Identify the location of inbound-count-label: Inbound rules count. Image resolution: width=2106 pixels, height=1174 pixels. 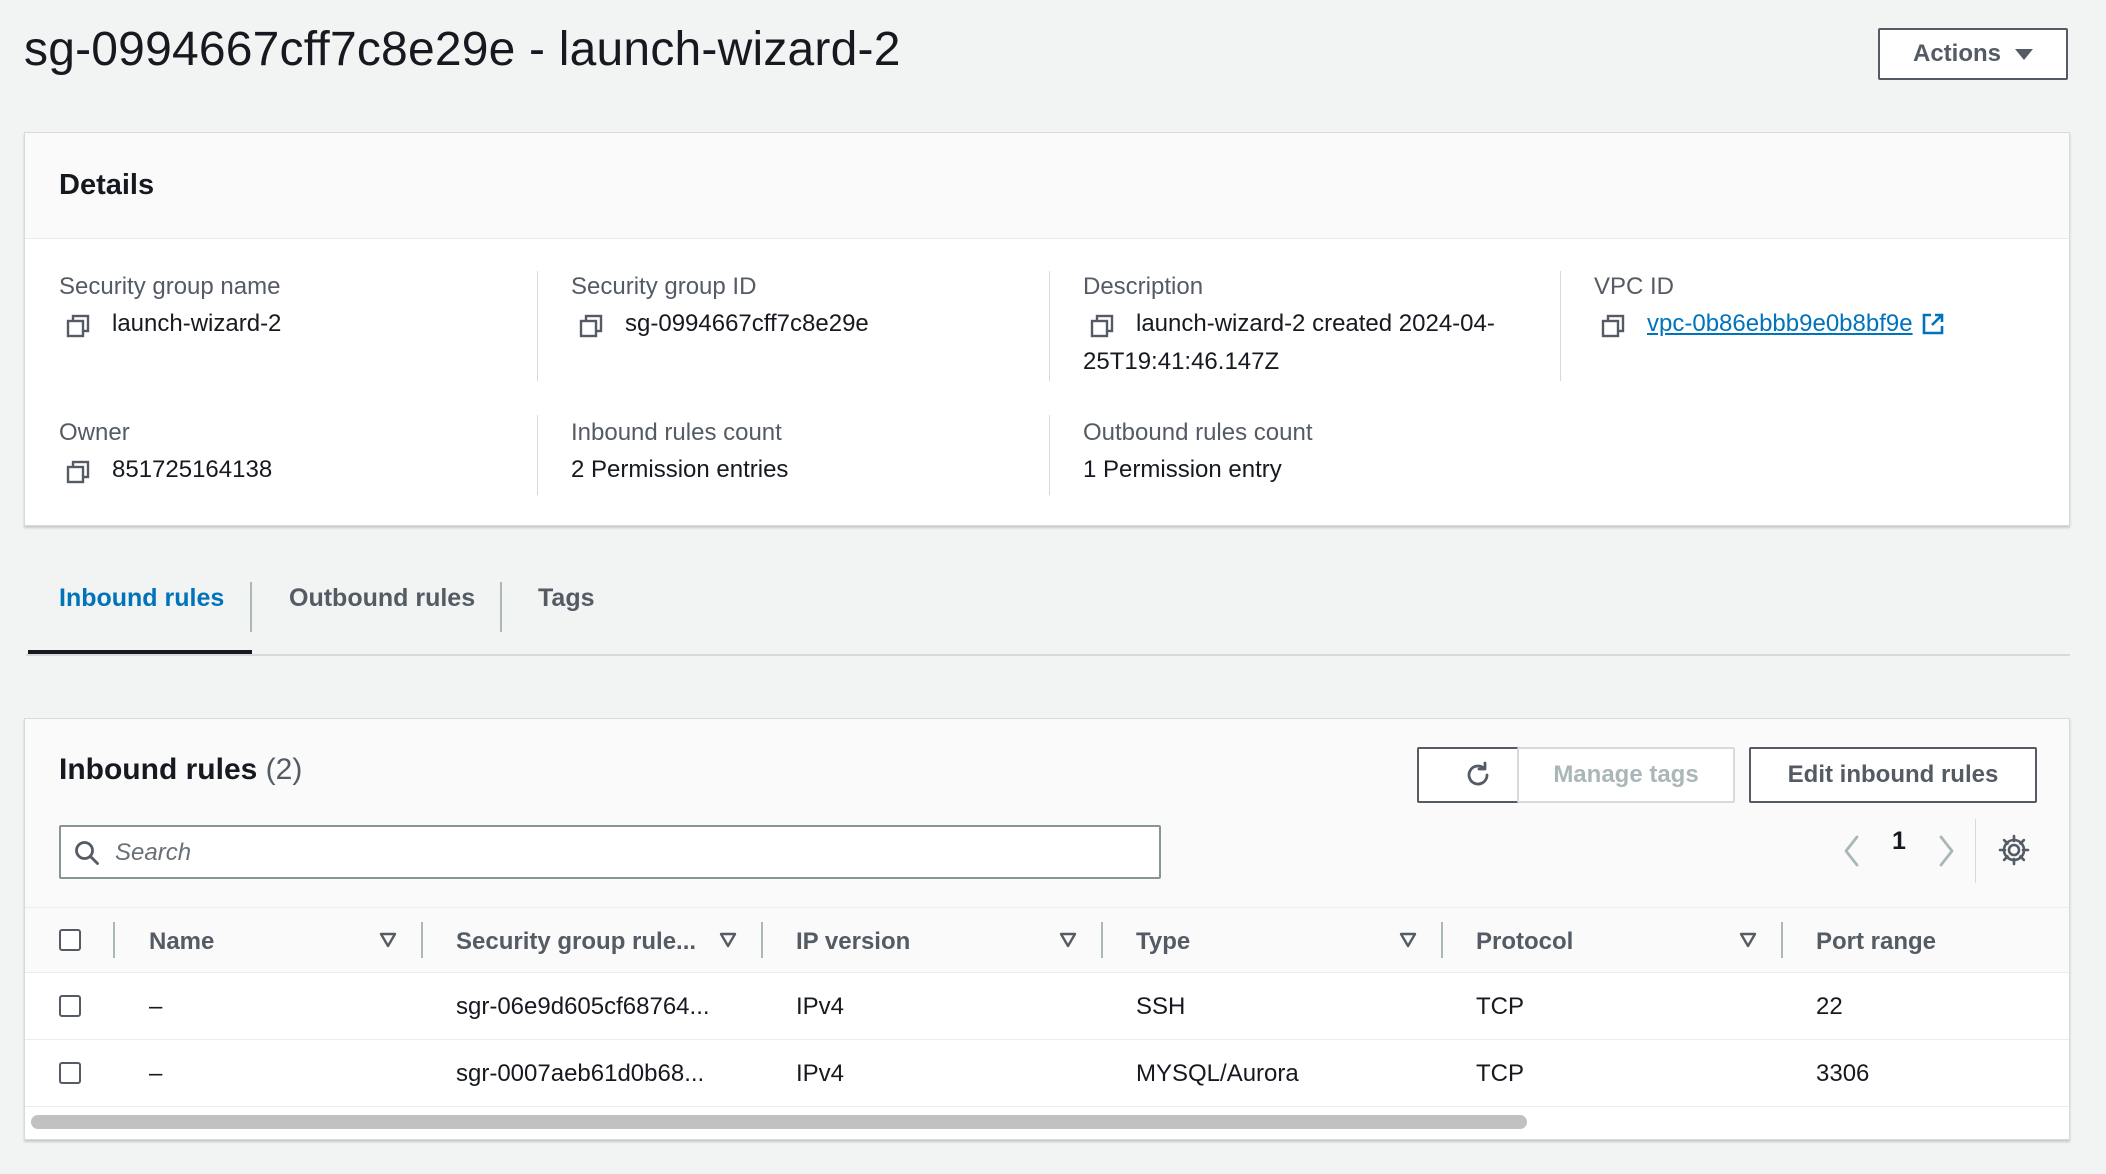
(676, 432).